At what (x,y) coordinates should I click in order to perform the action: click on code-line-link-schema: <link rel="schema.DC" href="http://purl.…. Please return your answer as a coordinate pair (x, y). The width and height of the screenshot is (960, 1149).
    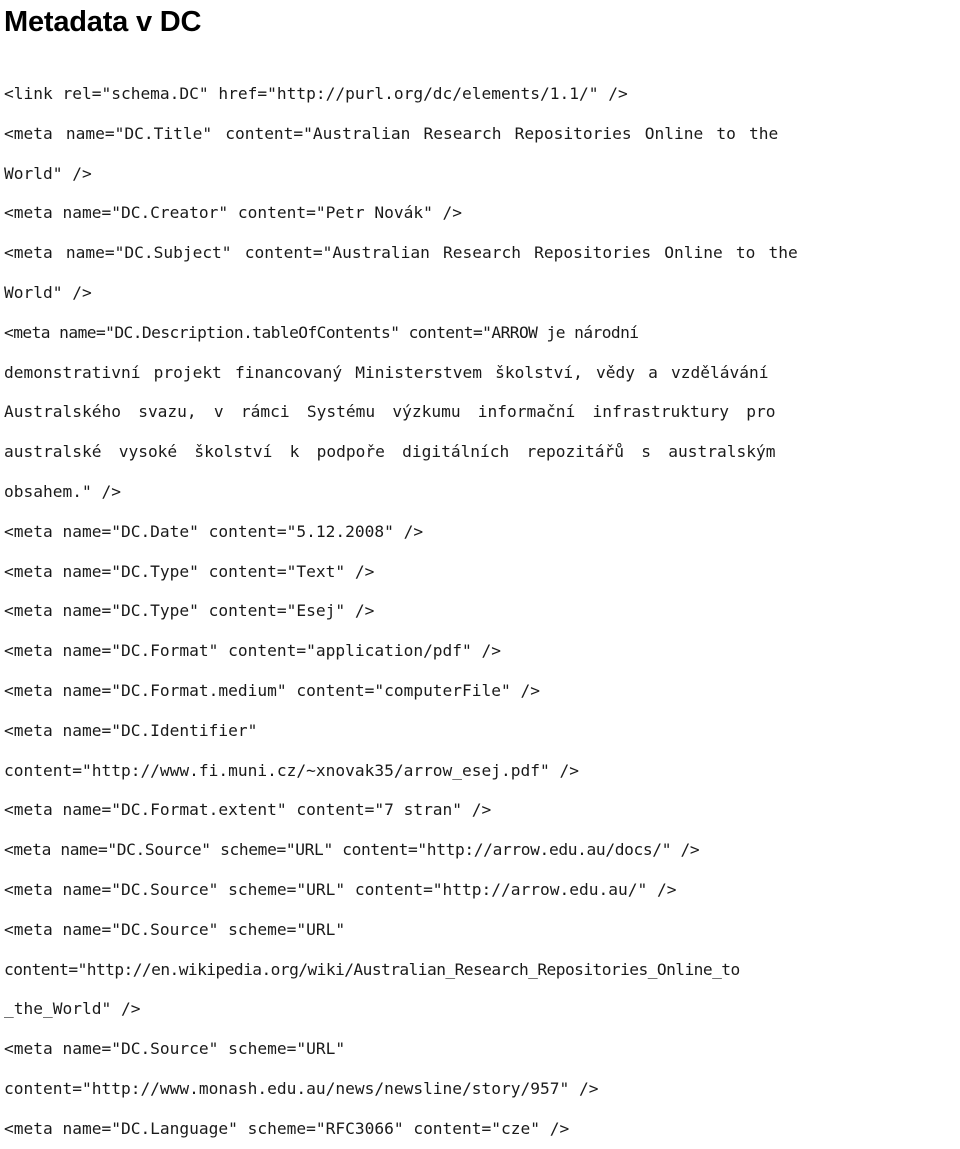
    Looking at the image, I should click on (316, 93).